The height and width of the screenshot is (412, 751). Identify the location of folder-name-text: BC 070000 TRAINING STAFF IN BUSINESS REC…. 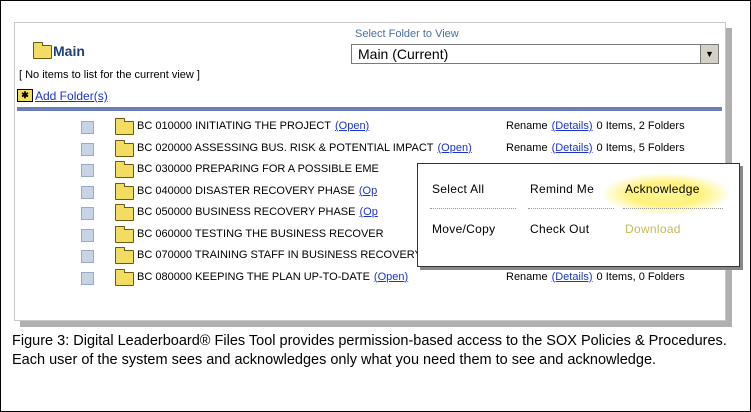
(279, 255).